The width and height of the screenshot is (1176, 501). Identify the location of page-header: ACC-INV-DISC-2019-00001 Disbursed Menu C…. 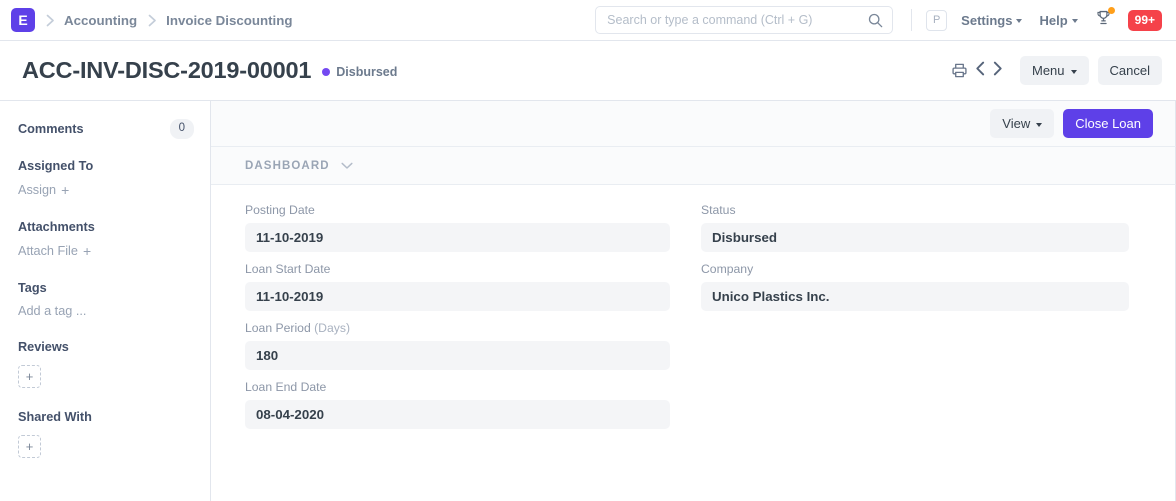
(588, 71).